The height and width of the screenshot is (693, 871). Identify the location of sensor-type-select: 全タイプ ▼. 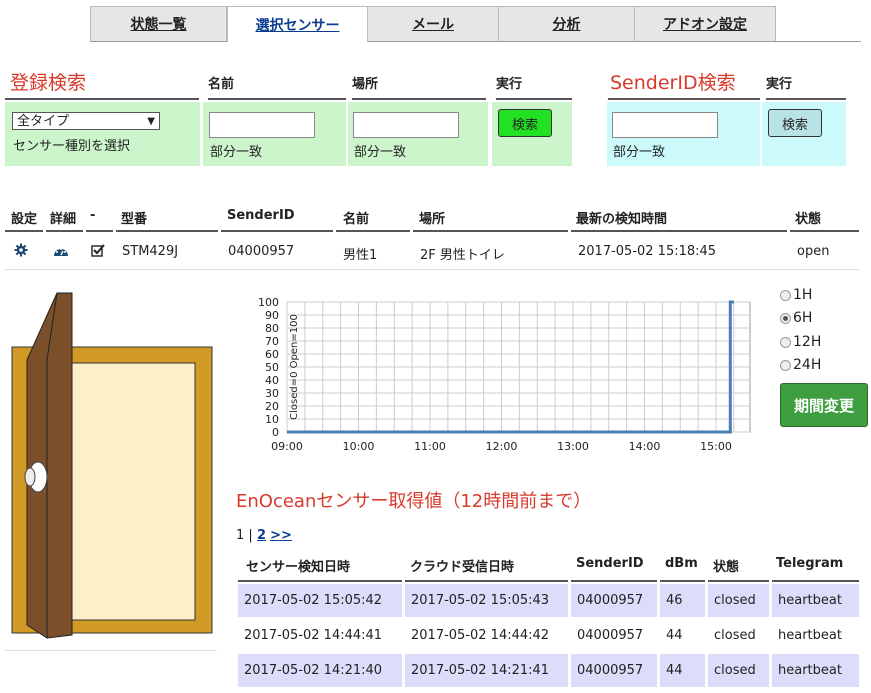
(86, 121).